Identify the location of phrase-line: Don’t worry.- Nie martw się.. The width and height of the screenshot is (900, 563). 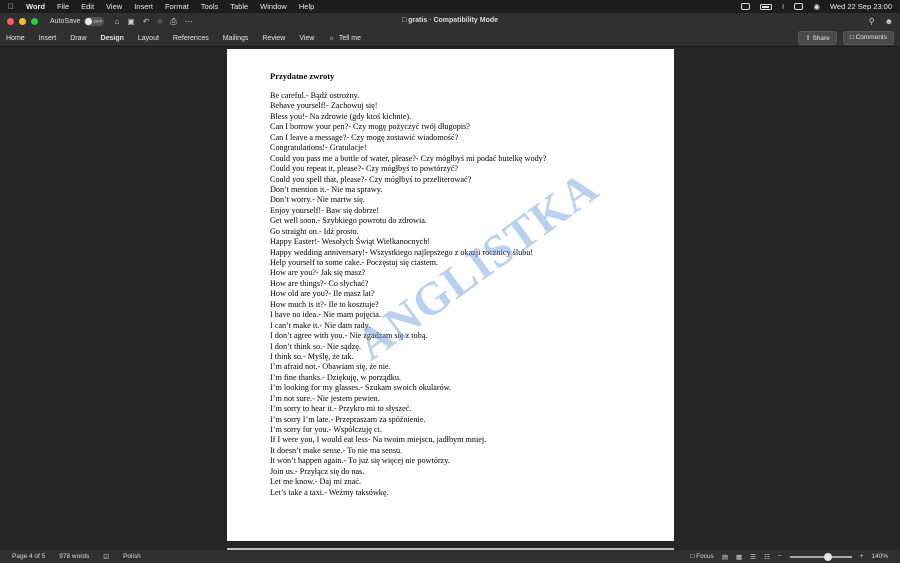
(317, 200).